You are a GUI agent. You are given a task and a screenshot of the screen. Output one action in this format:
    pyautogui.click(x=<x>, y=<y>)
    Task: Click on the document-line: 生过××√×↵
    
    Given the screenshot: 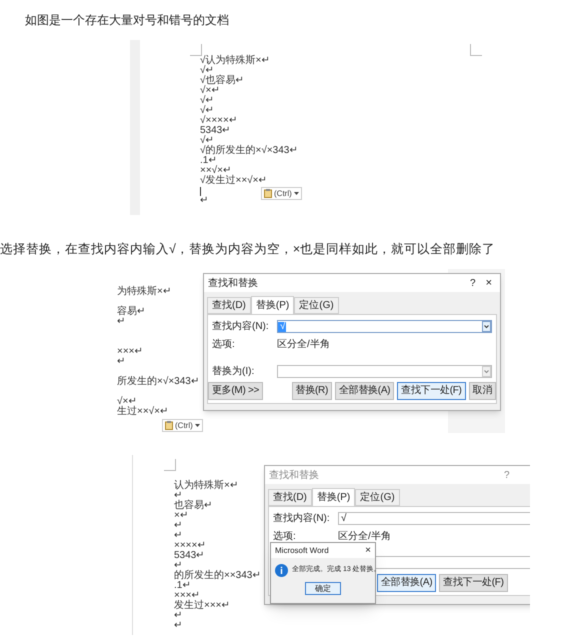 What is the action you would take?
    pyautogui.click(x=142, y=411)
    